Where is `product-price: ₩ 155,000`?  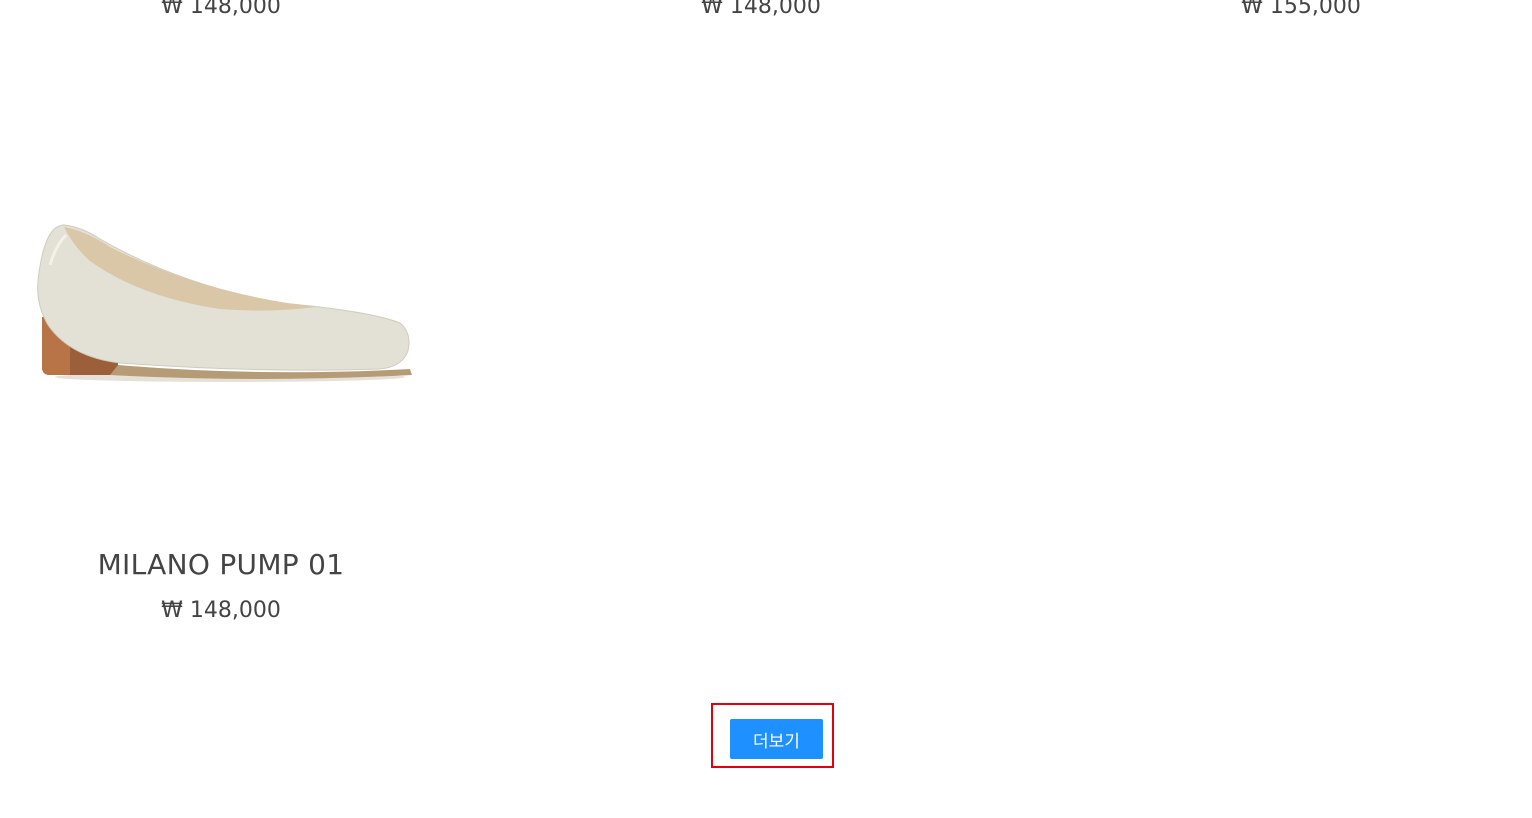
product-price: ₩ 155,000 is located at coordinates (1301, 9).